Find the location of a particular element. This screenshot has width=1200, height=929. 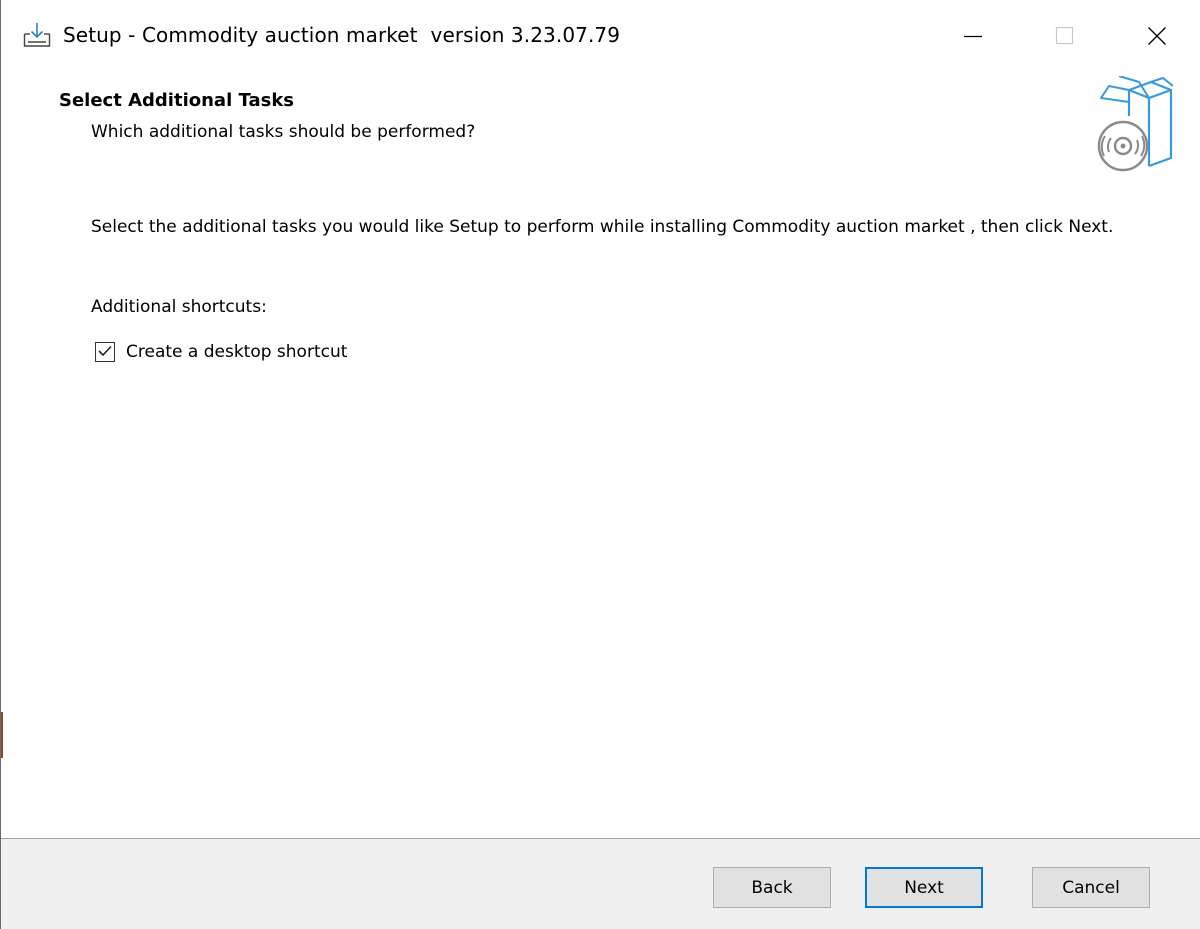

close-icon is located at coordinates (1157, 36).